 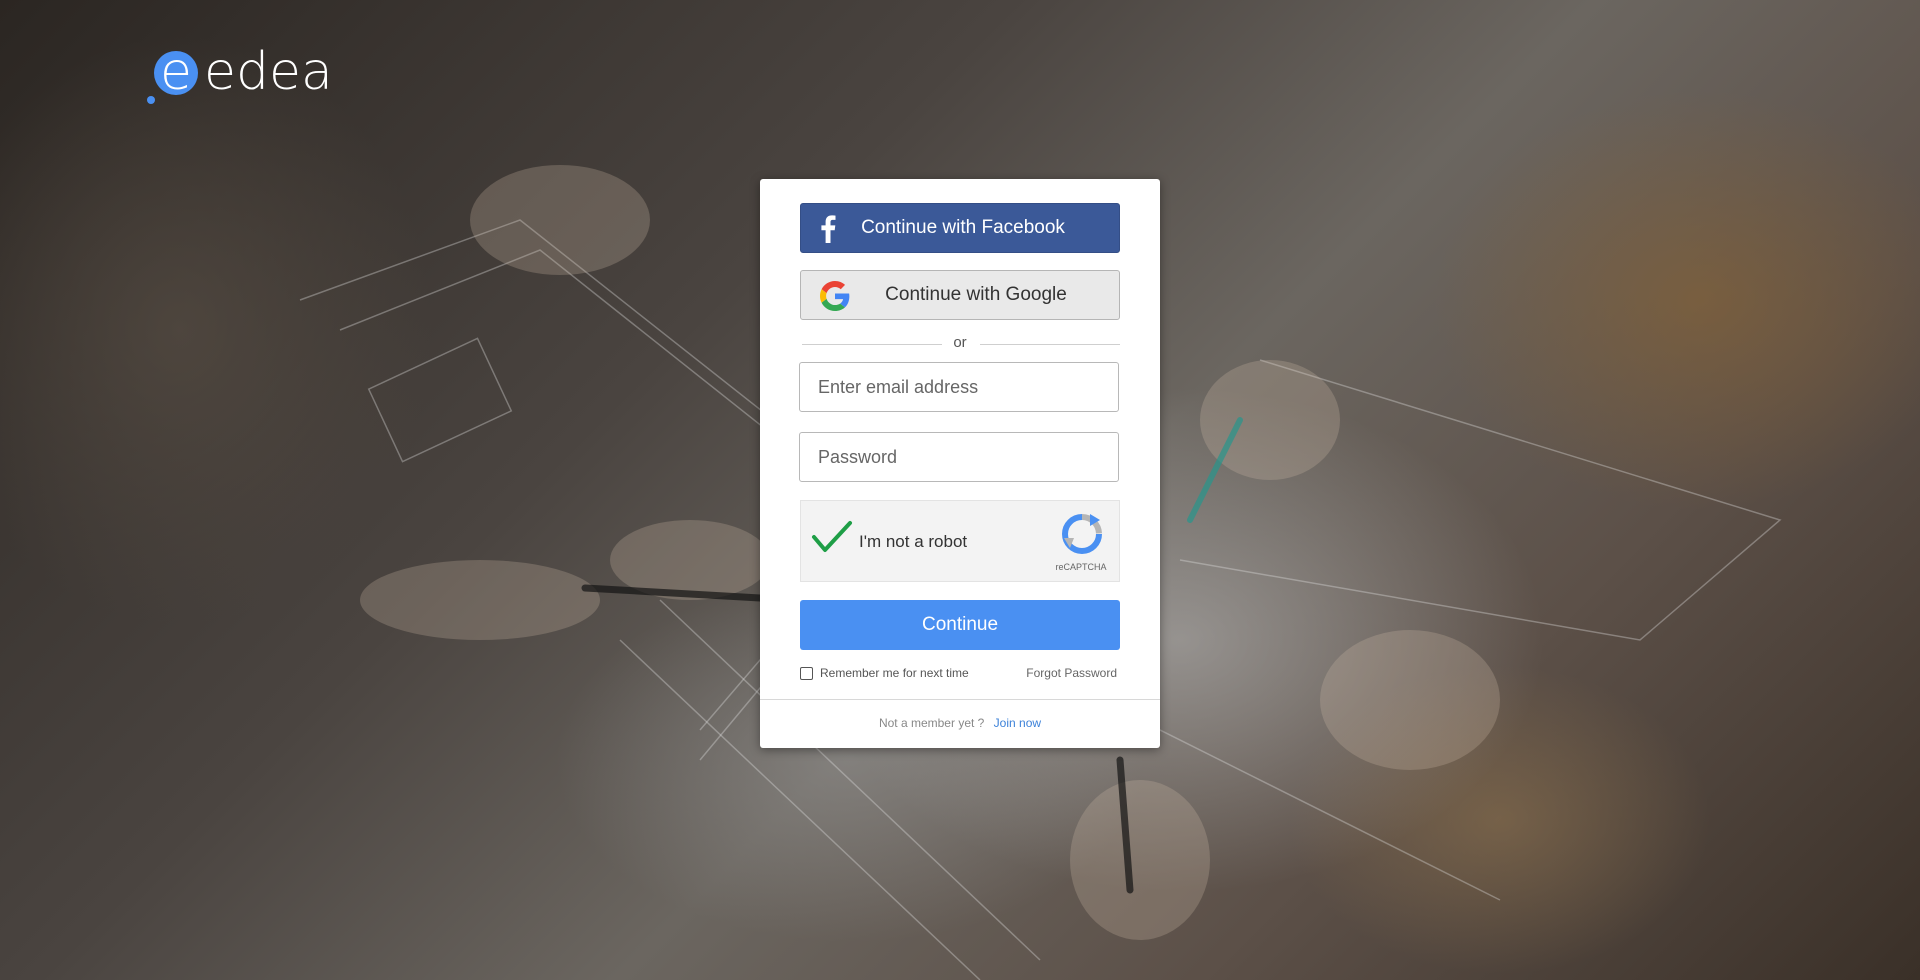 I want to click on google-login-button: Continue with Google, so click(x=960, y=295).